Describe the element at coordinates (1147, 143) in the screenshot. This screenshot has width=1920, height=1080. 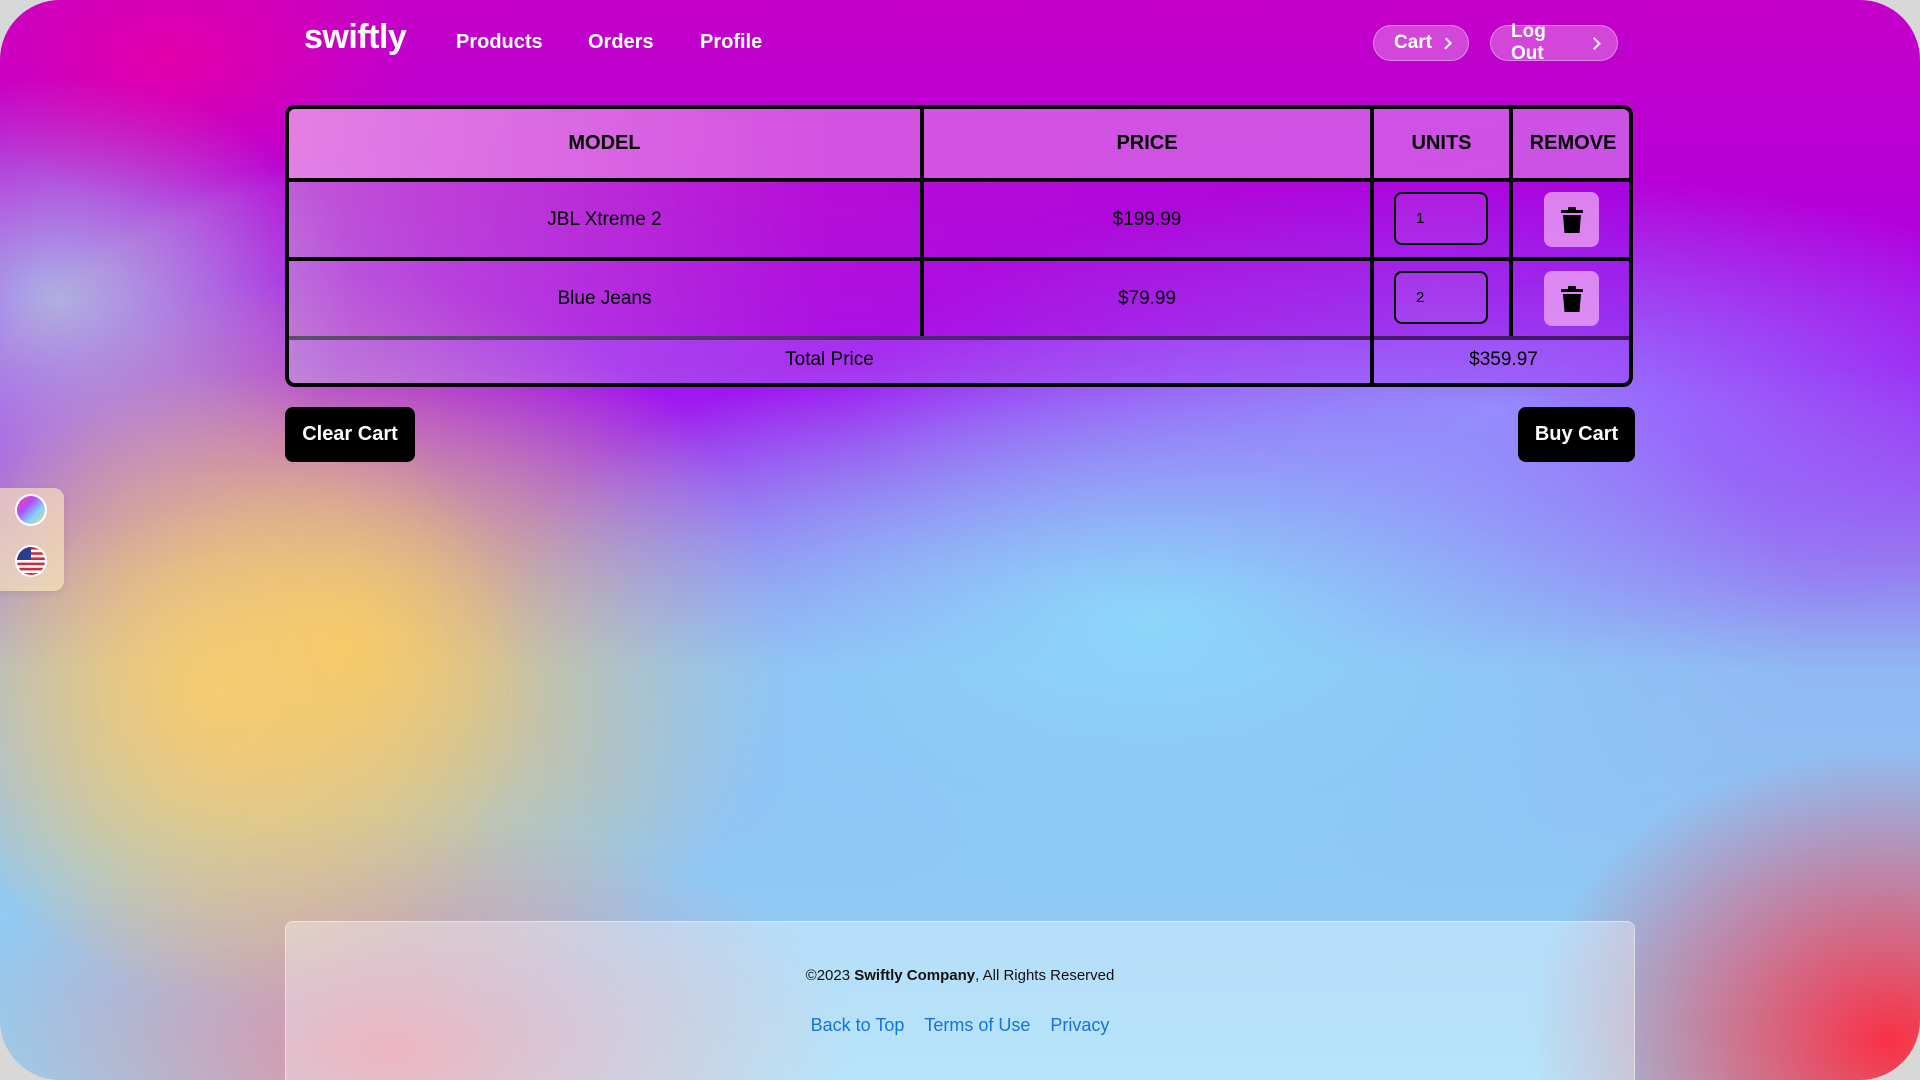
I see `header-price: PRICE` at that location.